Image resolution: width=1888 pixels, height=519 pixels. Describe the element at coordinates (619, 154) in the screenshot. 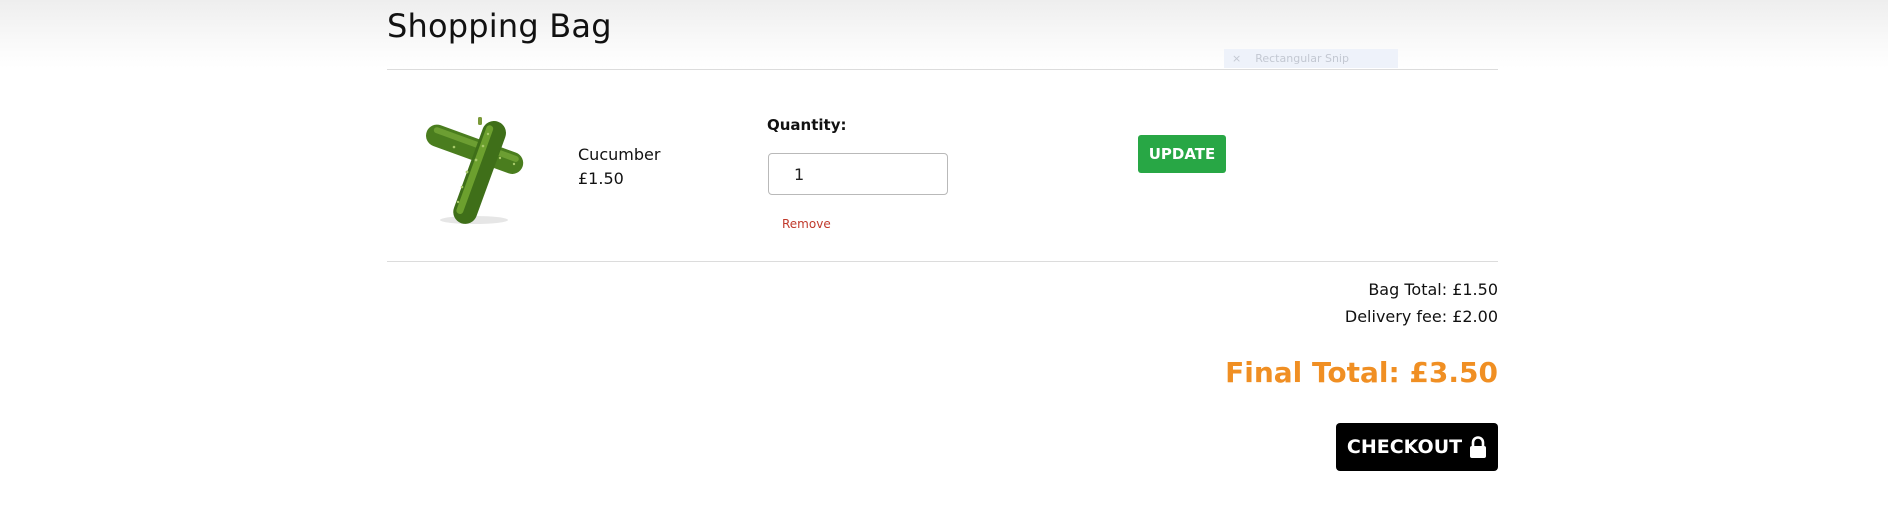

I see `item-name: Cucumber` at that location.